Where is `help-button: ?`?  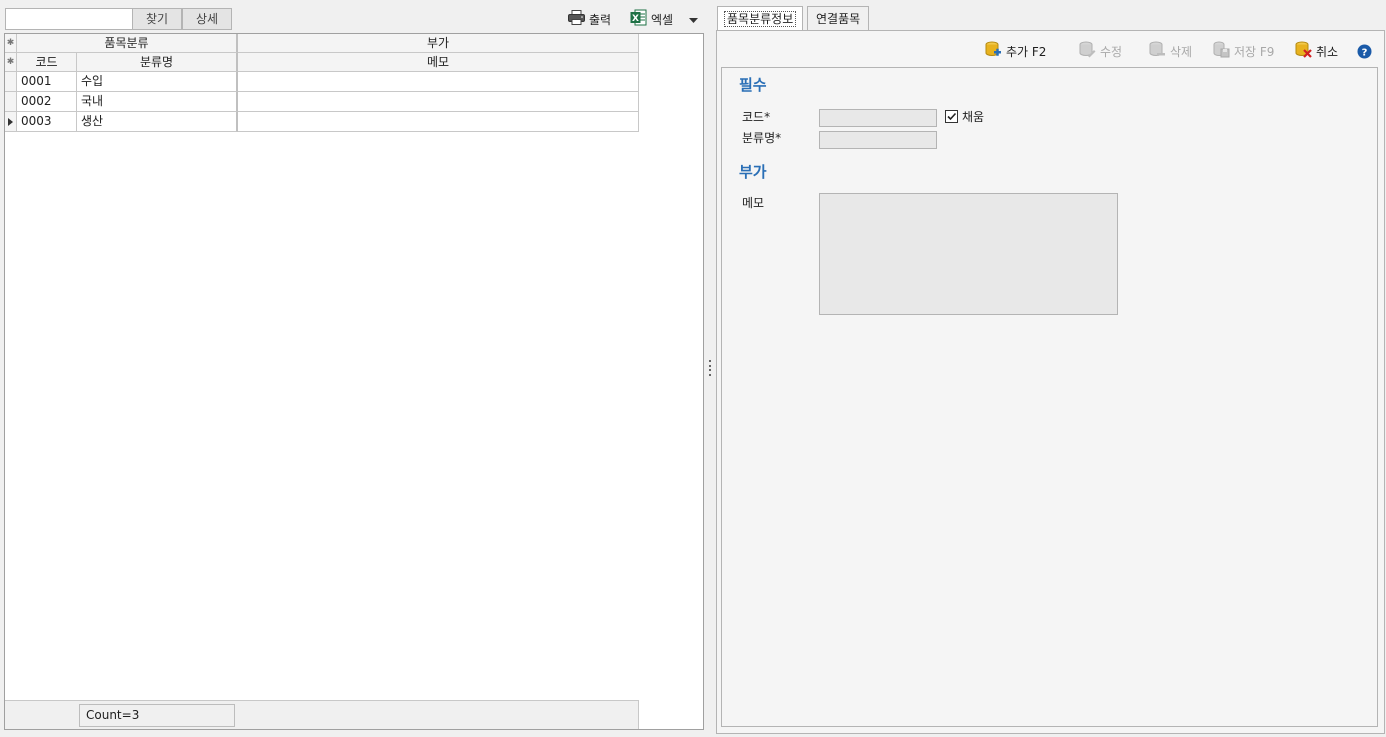
help-button: ? is located at coordinates (1364, 53).